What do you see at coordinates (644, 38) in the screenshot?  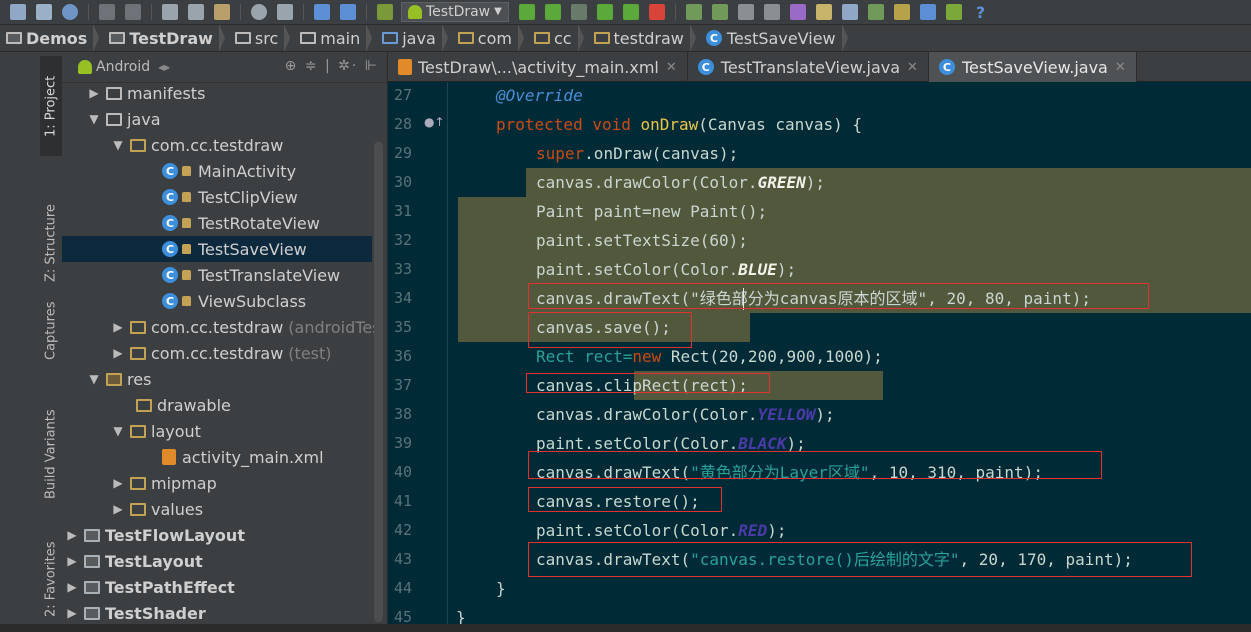 I see `breadcrumb-item-testdraw-package: testdraw` at bounding box center [644, 38].